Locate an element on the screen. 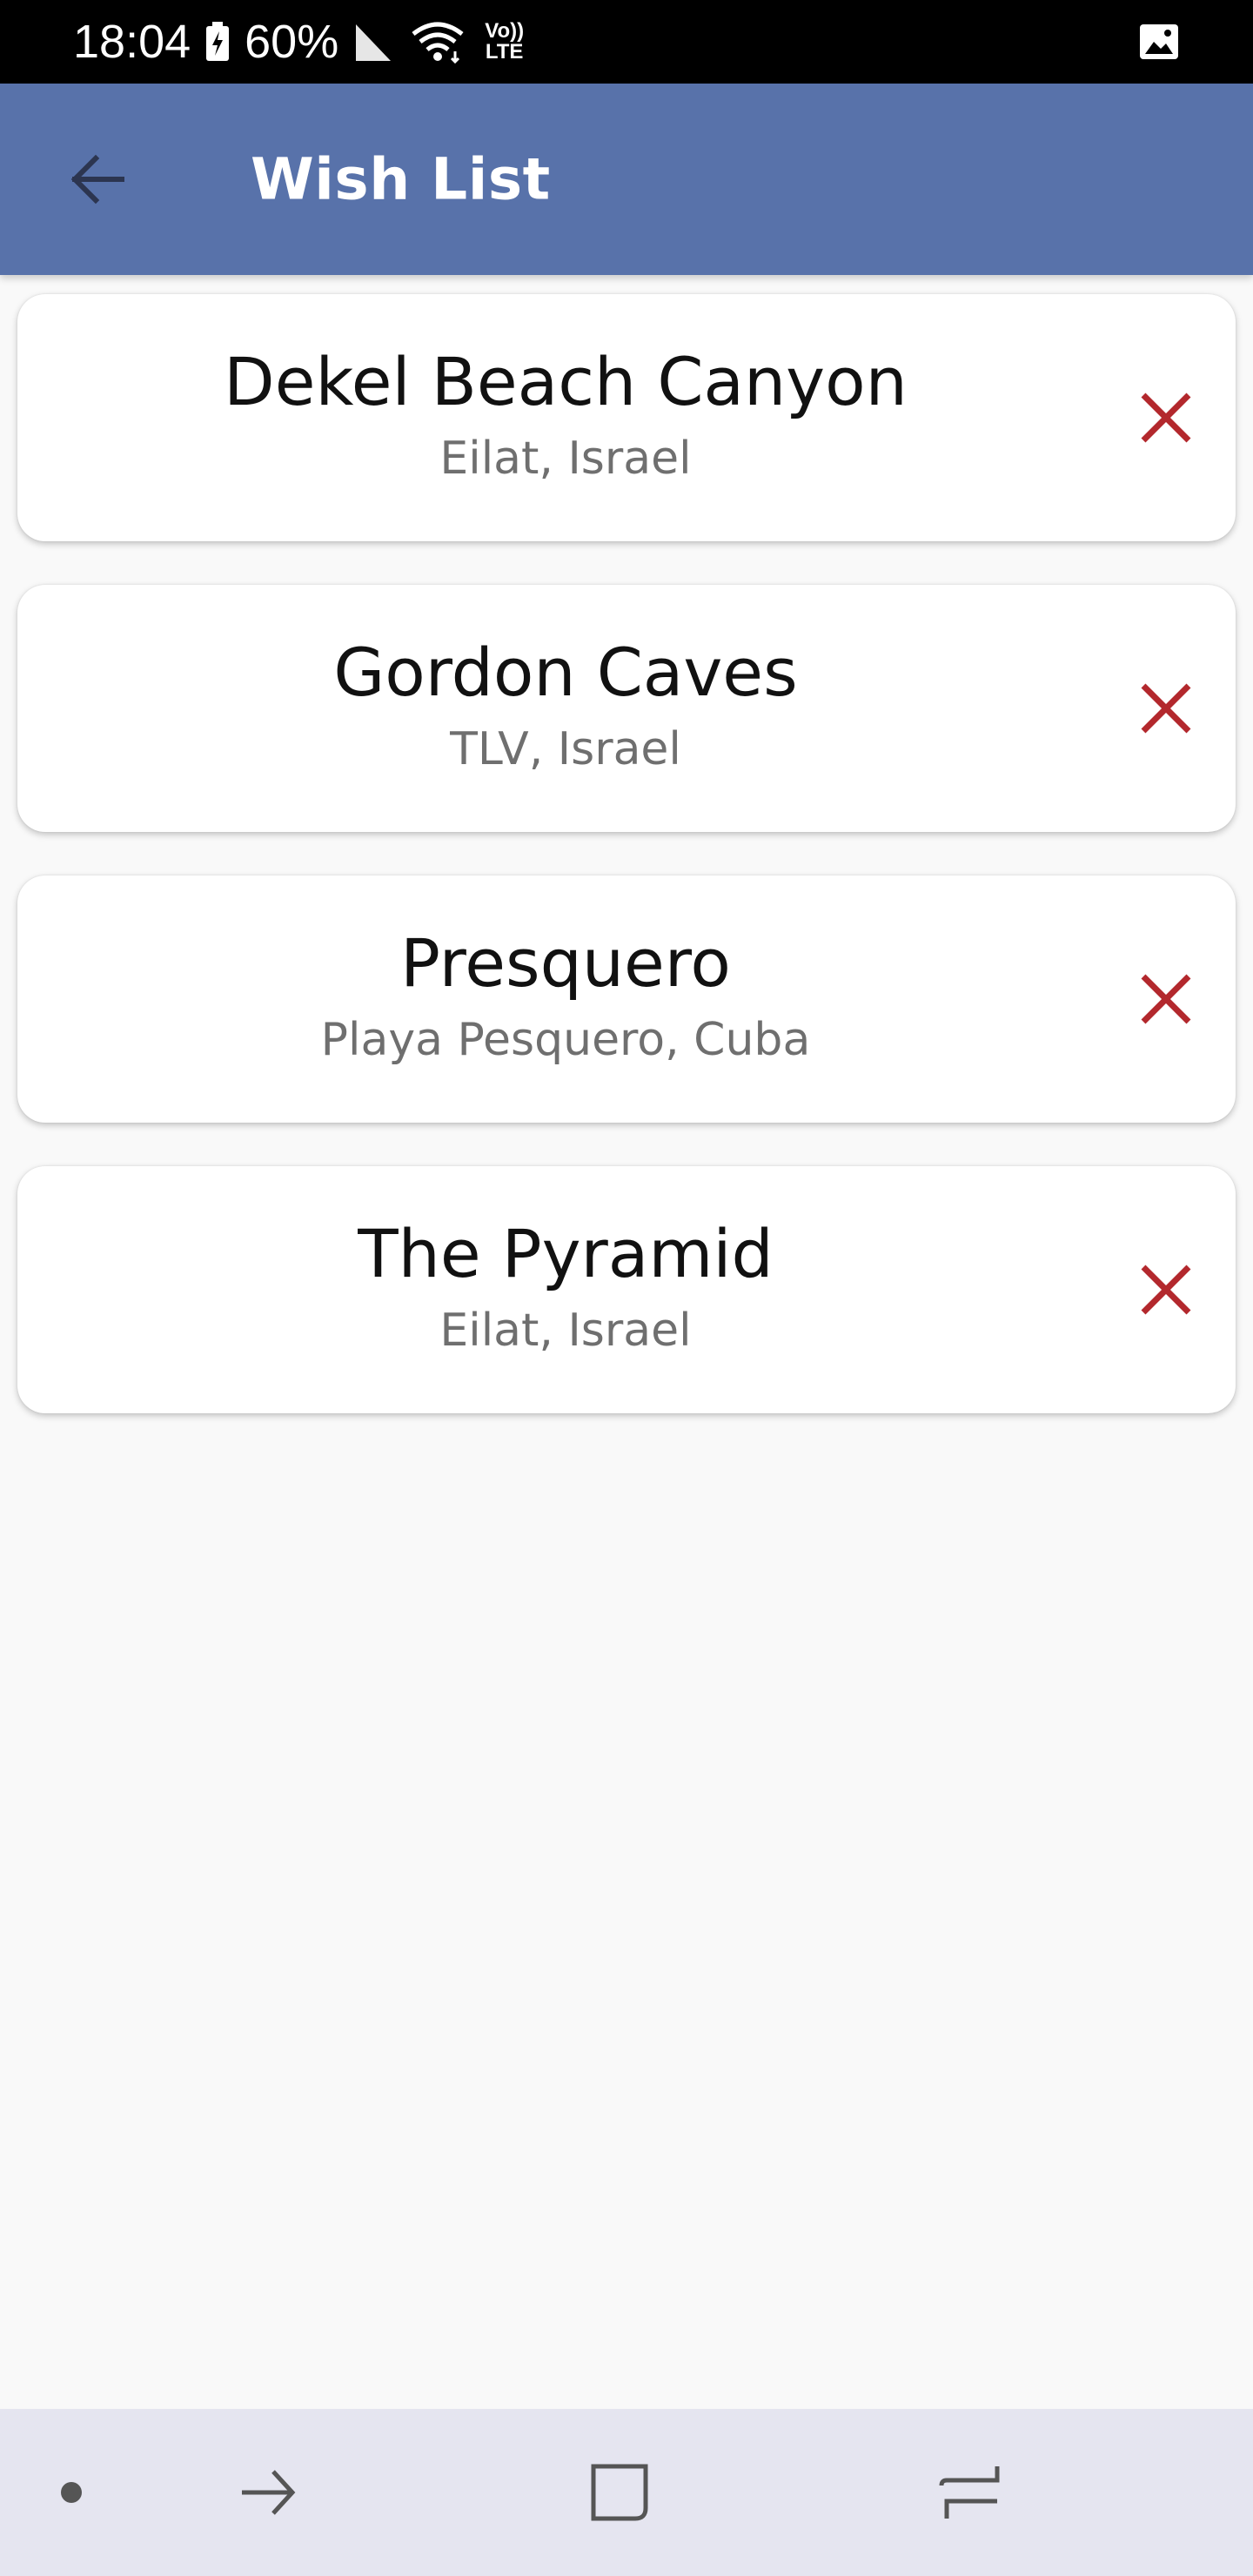 The height and width of the screenshot is (2576, 1253). wishlist-card: The Pyramid Eilat, Israel is located at coordinates (626, 1289).